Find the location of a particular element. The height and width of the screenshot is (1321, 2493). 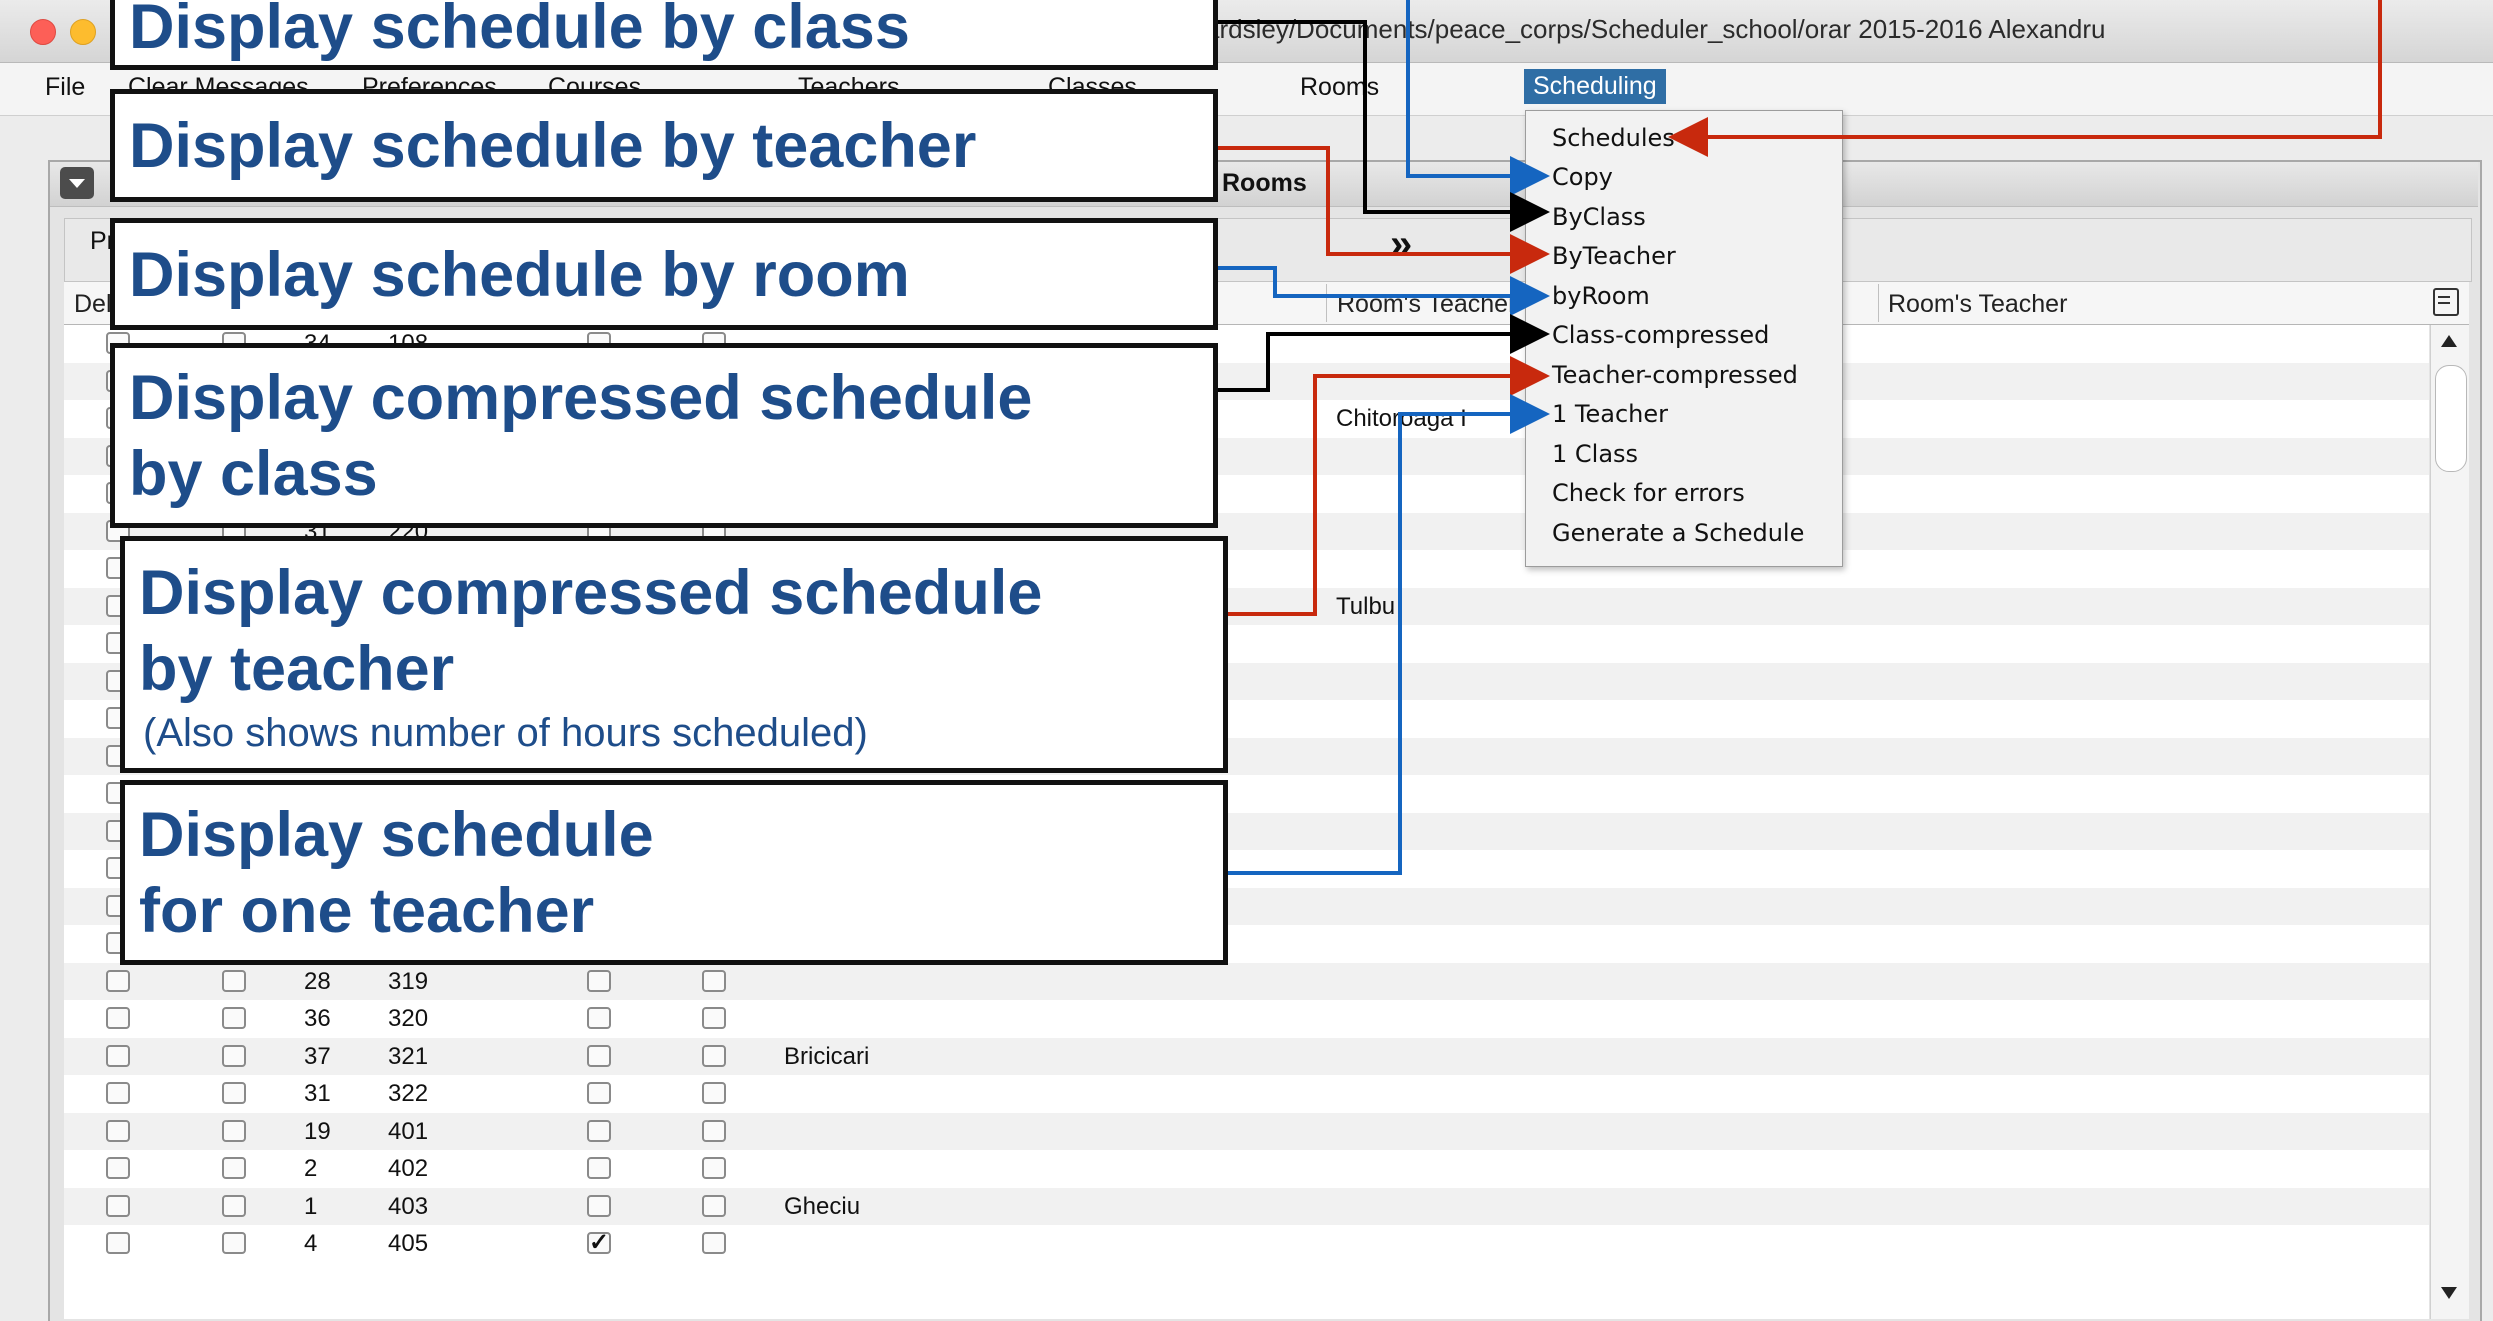

arrow-byteacher is located at coordinates (1384, 210).